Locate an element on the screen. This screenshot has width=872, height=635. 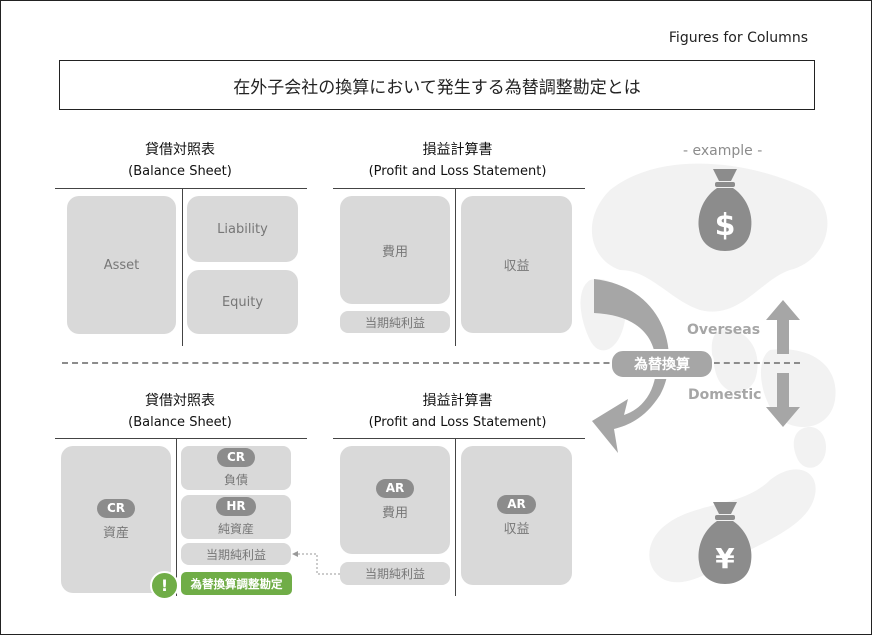
arrow-down-icon is located at coordinates (783, 400).